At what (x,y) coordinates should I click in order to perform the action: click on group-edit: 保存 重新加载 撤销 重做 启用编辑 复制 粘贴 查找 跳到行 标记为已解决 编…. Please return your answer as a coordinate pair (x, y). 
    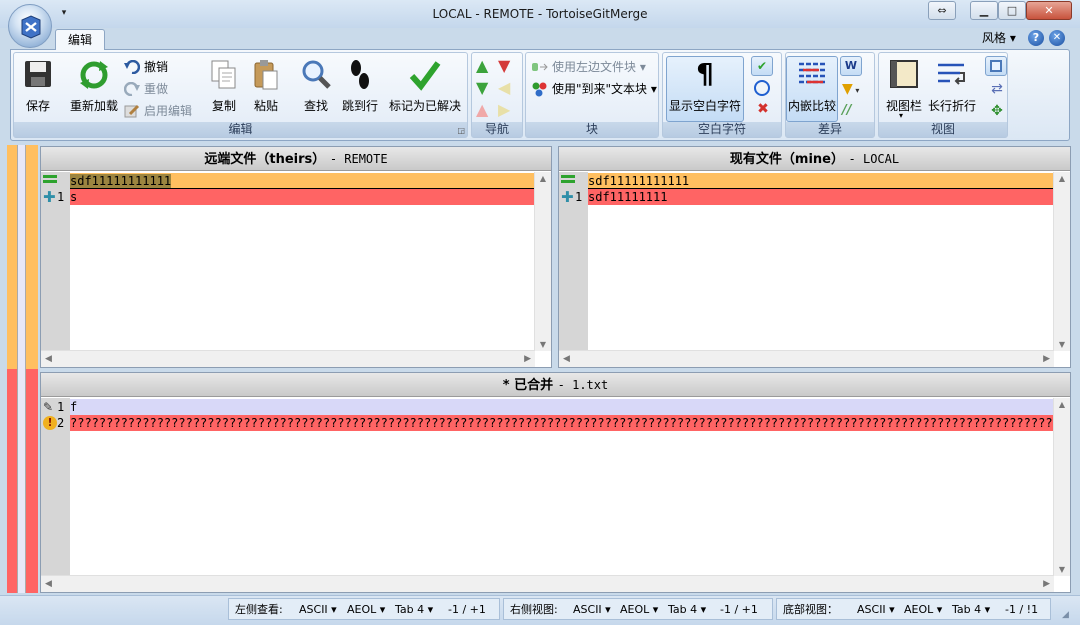
    Looking at the image, I should click on (240, 95).